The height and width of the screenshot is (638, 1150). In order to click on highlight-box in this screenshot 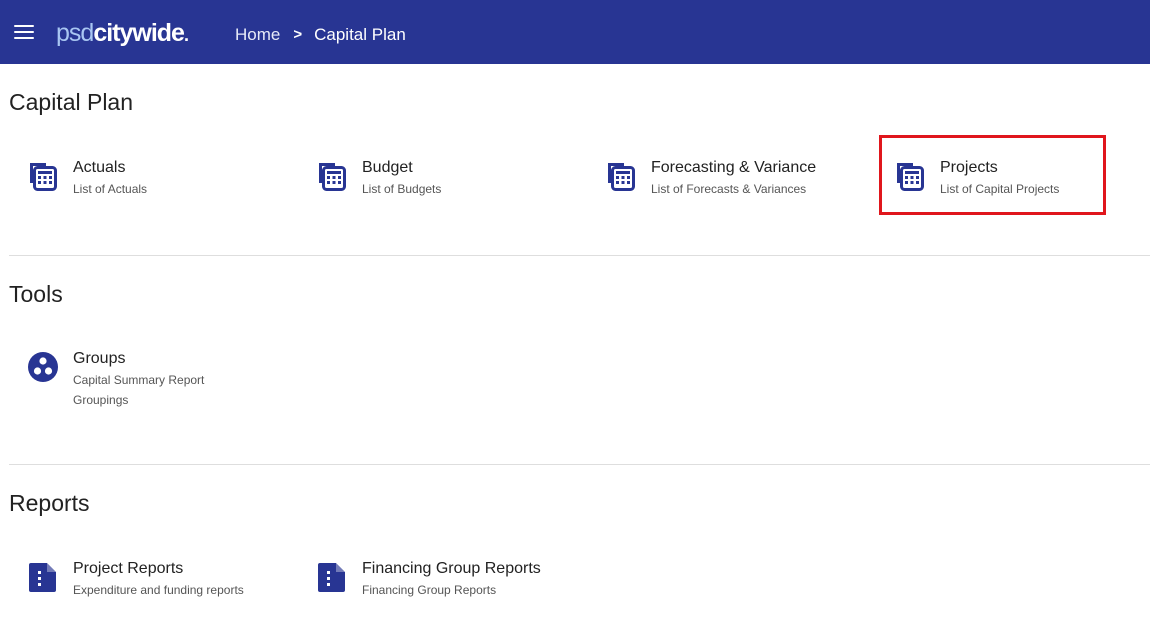, I will do `click(992, 175)`.